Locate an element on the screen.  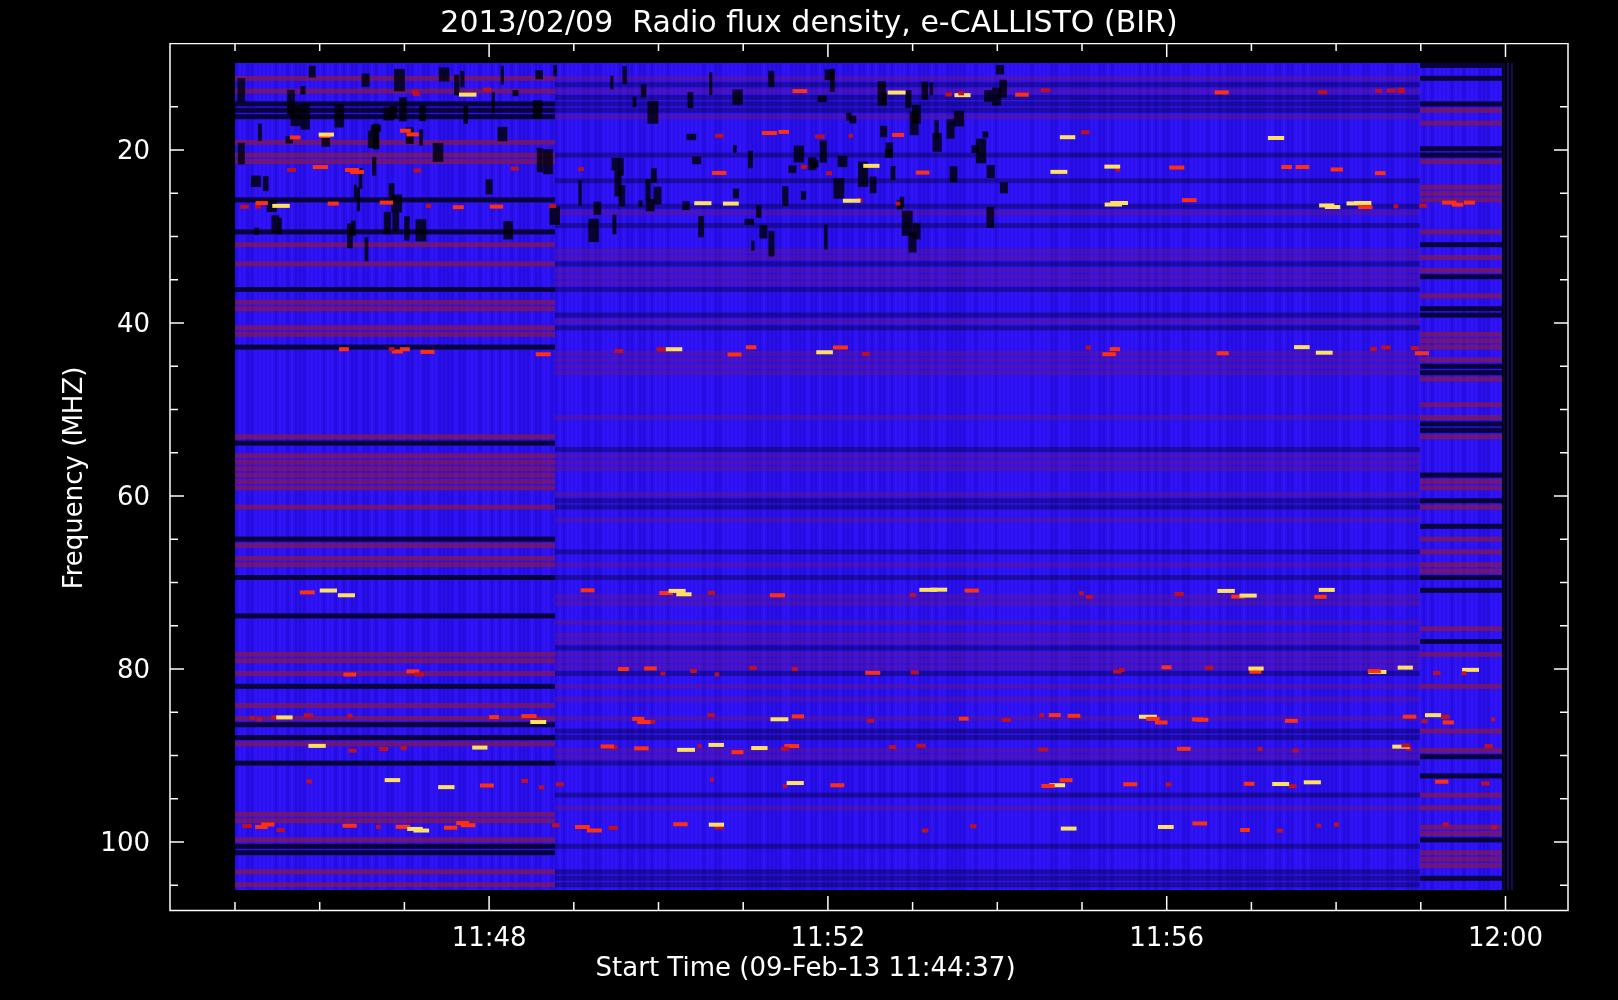
x-tick-label: 11:56 is located at coordinates (1167, 937).